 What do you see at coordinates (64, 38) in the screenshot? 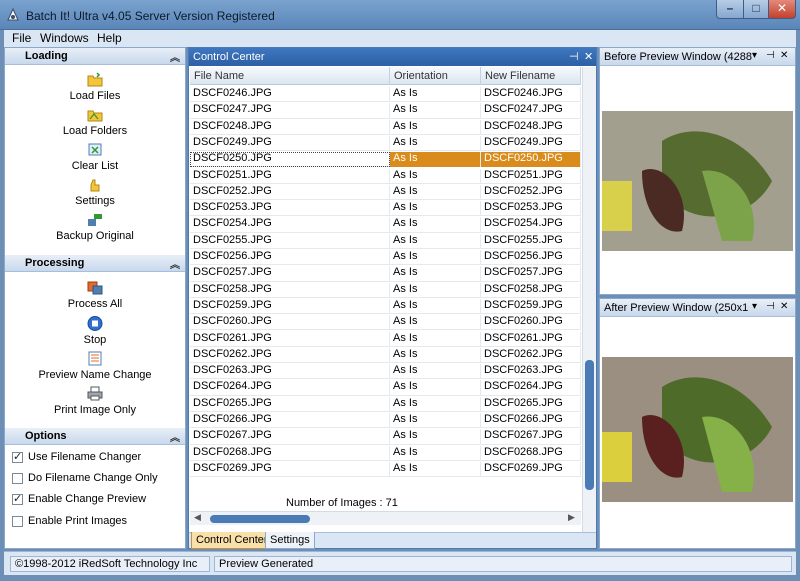
I see `menu-windows: Windows` at bounding box center [64, 38].